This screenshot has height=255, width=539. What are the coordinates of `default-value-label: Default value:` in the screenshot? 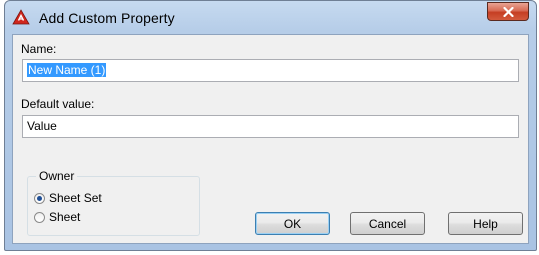 It's located at (58, 104).